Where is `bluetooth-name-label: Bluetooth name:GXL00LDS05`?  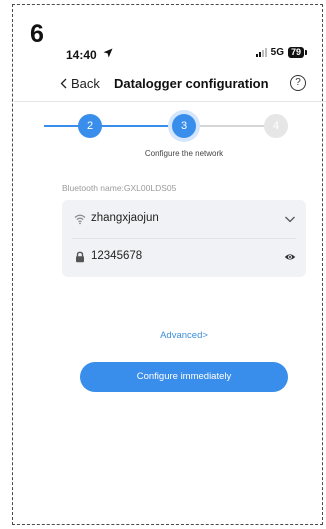
bluetooth-name-label: Bluetooth name:GXL00LDS05 is located at coordinates (119, 188).